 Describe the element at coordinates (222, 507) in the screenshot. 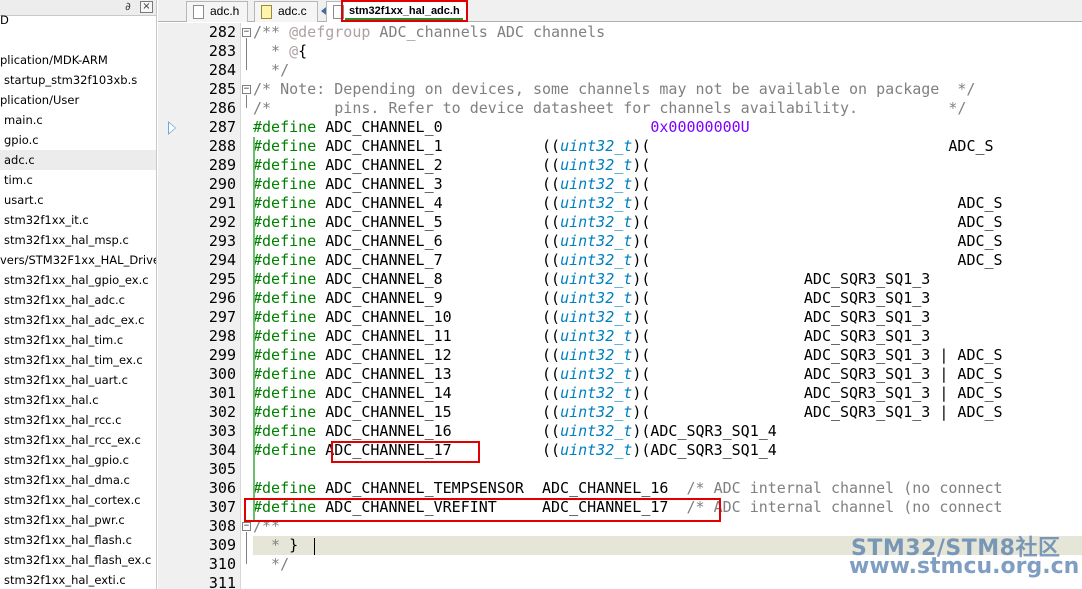

I see `line-number: 307` at that location.